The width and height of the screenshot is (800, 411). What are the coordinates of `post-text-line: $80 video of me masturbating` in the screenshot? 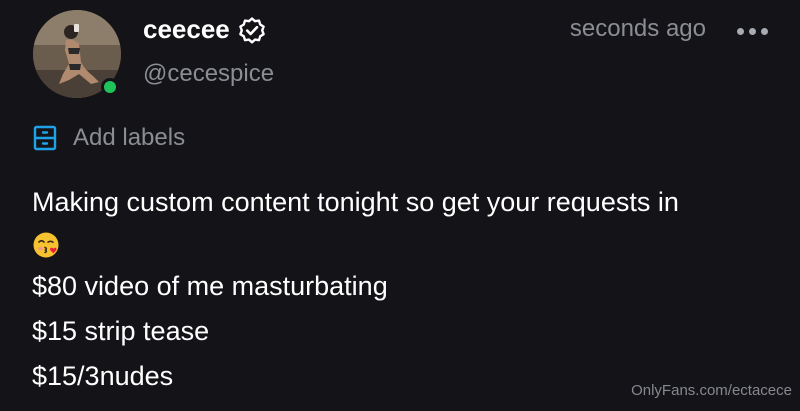 It's located at (210, 286).